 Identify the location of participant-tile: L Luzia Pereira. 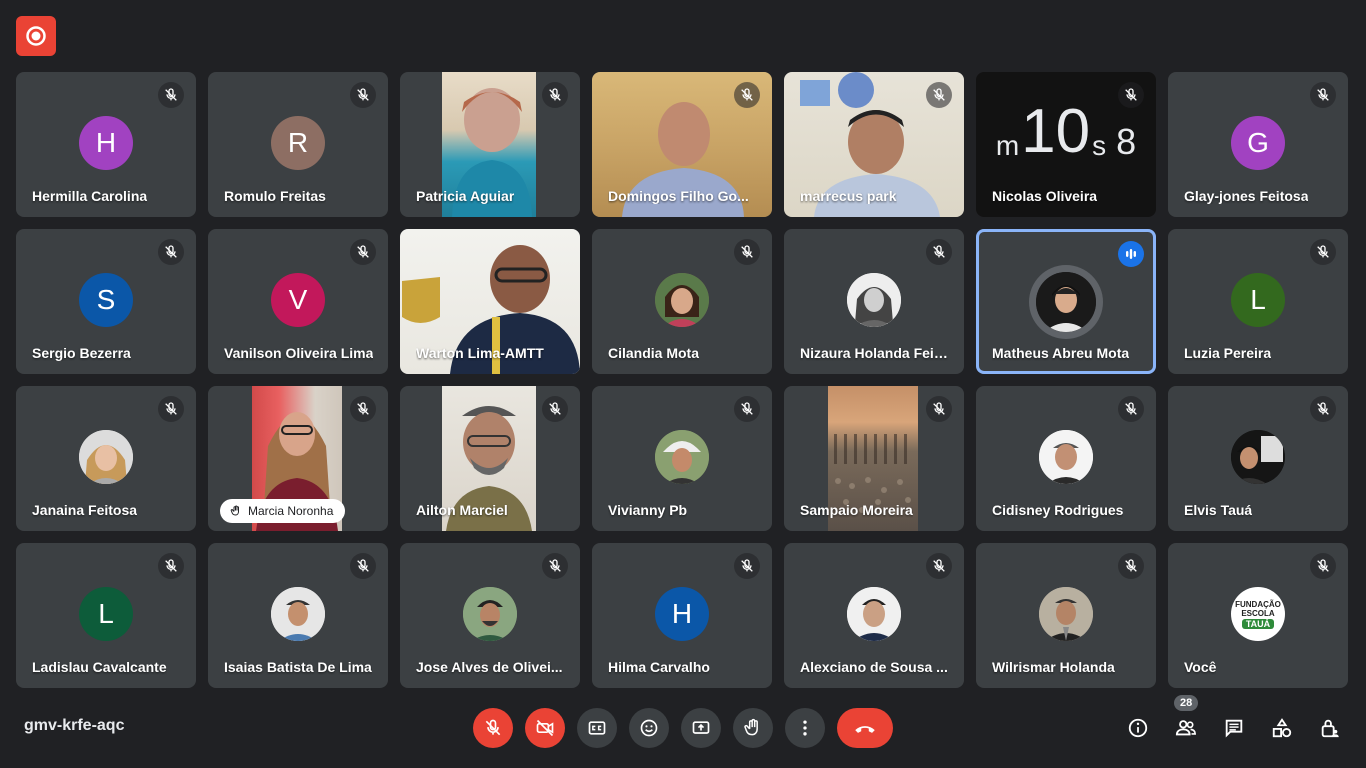
(1258, 301).